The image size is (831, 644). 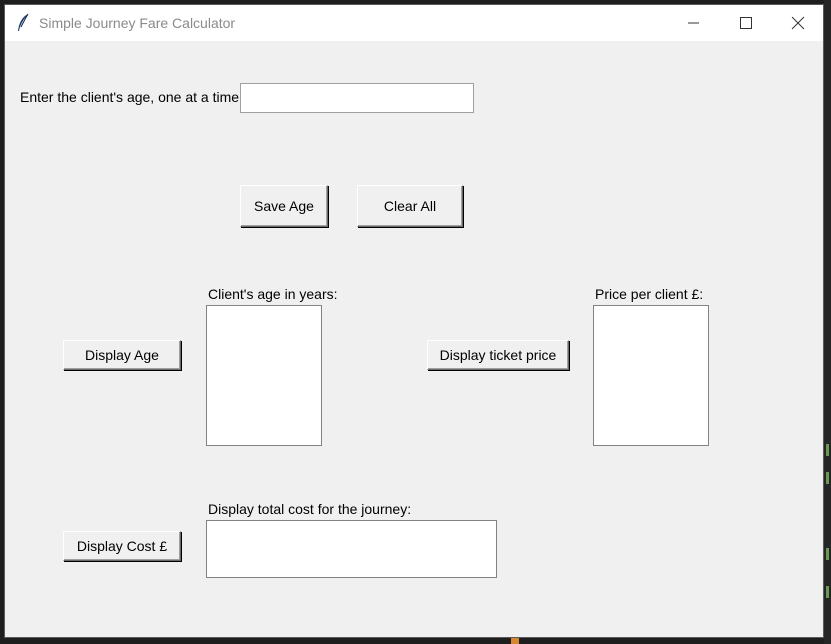 What do you see at coordinates (498, 355) in the screenshot?
I see `display-ticket-price-button: Display ticket price` at bounding box center [498, 355].